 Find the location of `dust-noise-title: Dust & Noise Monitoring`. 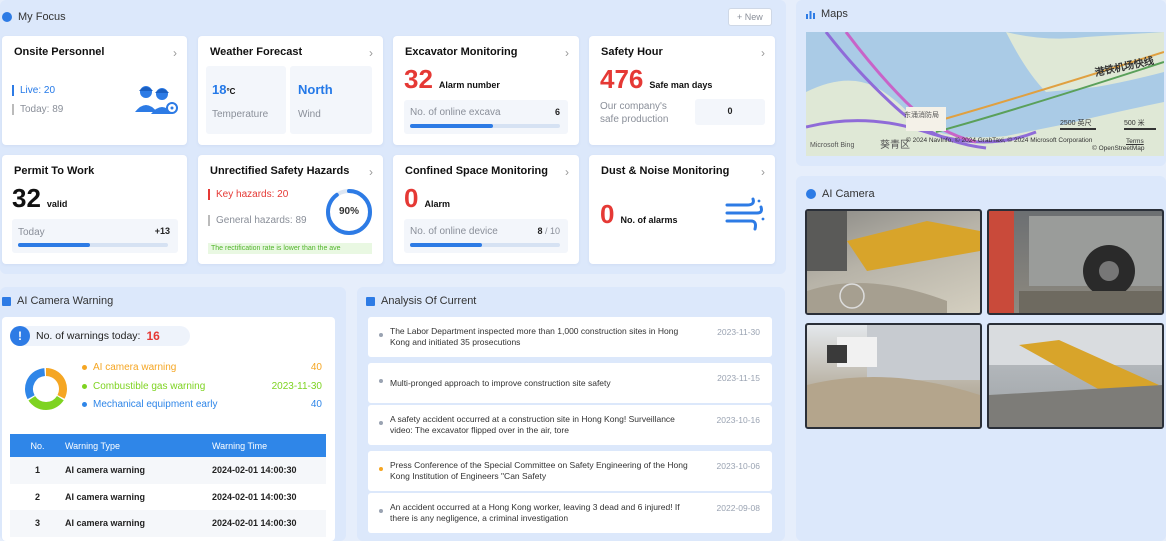

dust-noise-title: Dust & Noise Monitoring is located at coordinates (665, 171).